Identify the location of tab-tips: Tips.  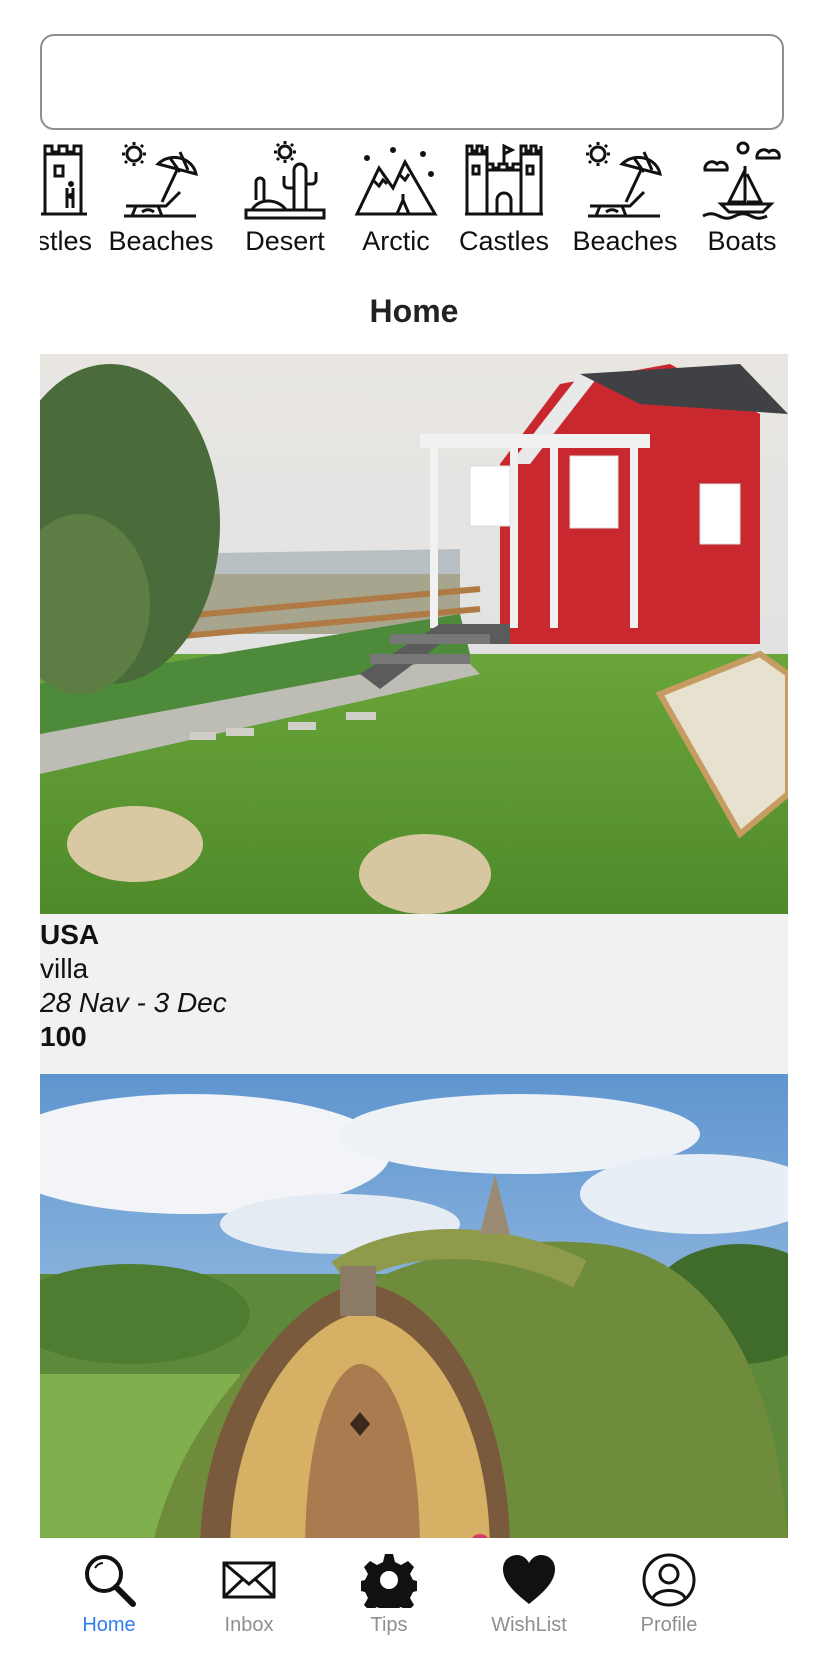
(389, 1599).